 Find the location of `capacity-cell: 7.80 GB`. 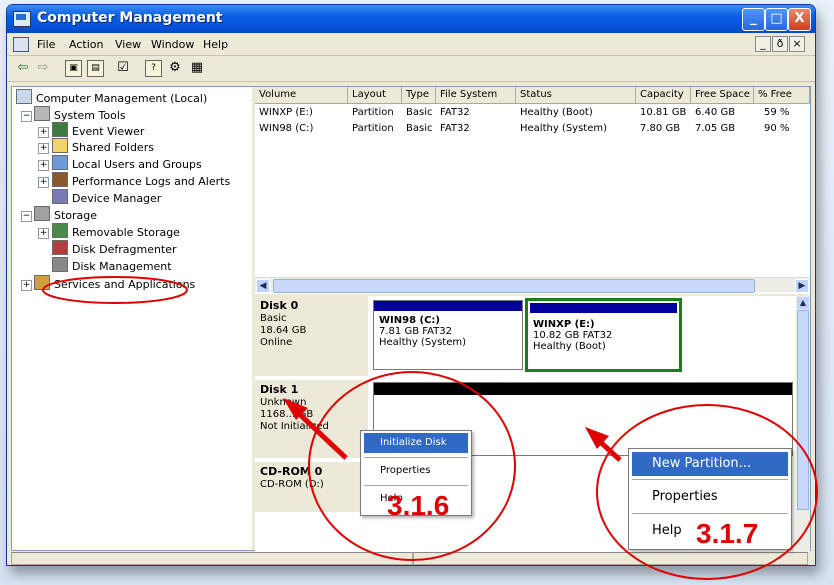

capacity-cell: 7.80 GB is located at coordinates (660, 128).